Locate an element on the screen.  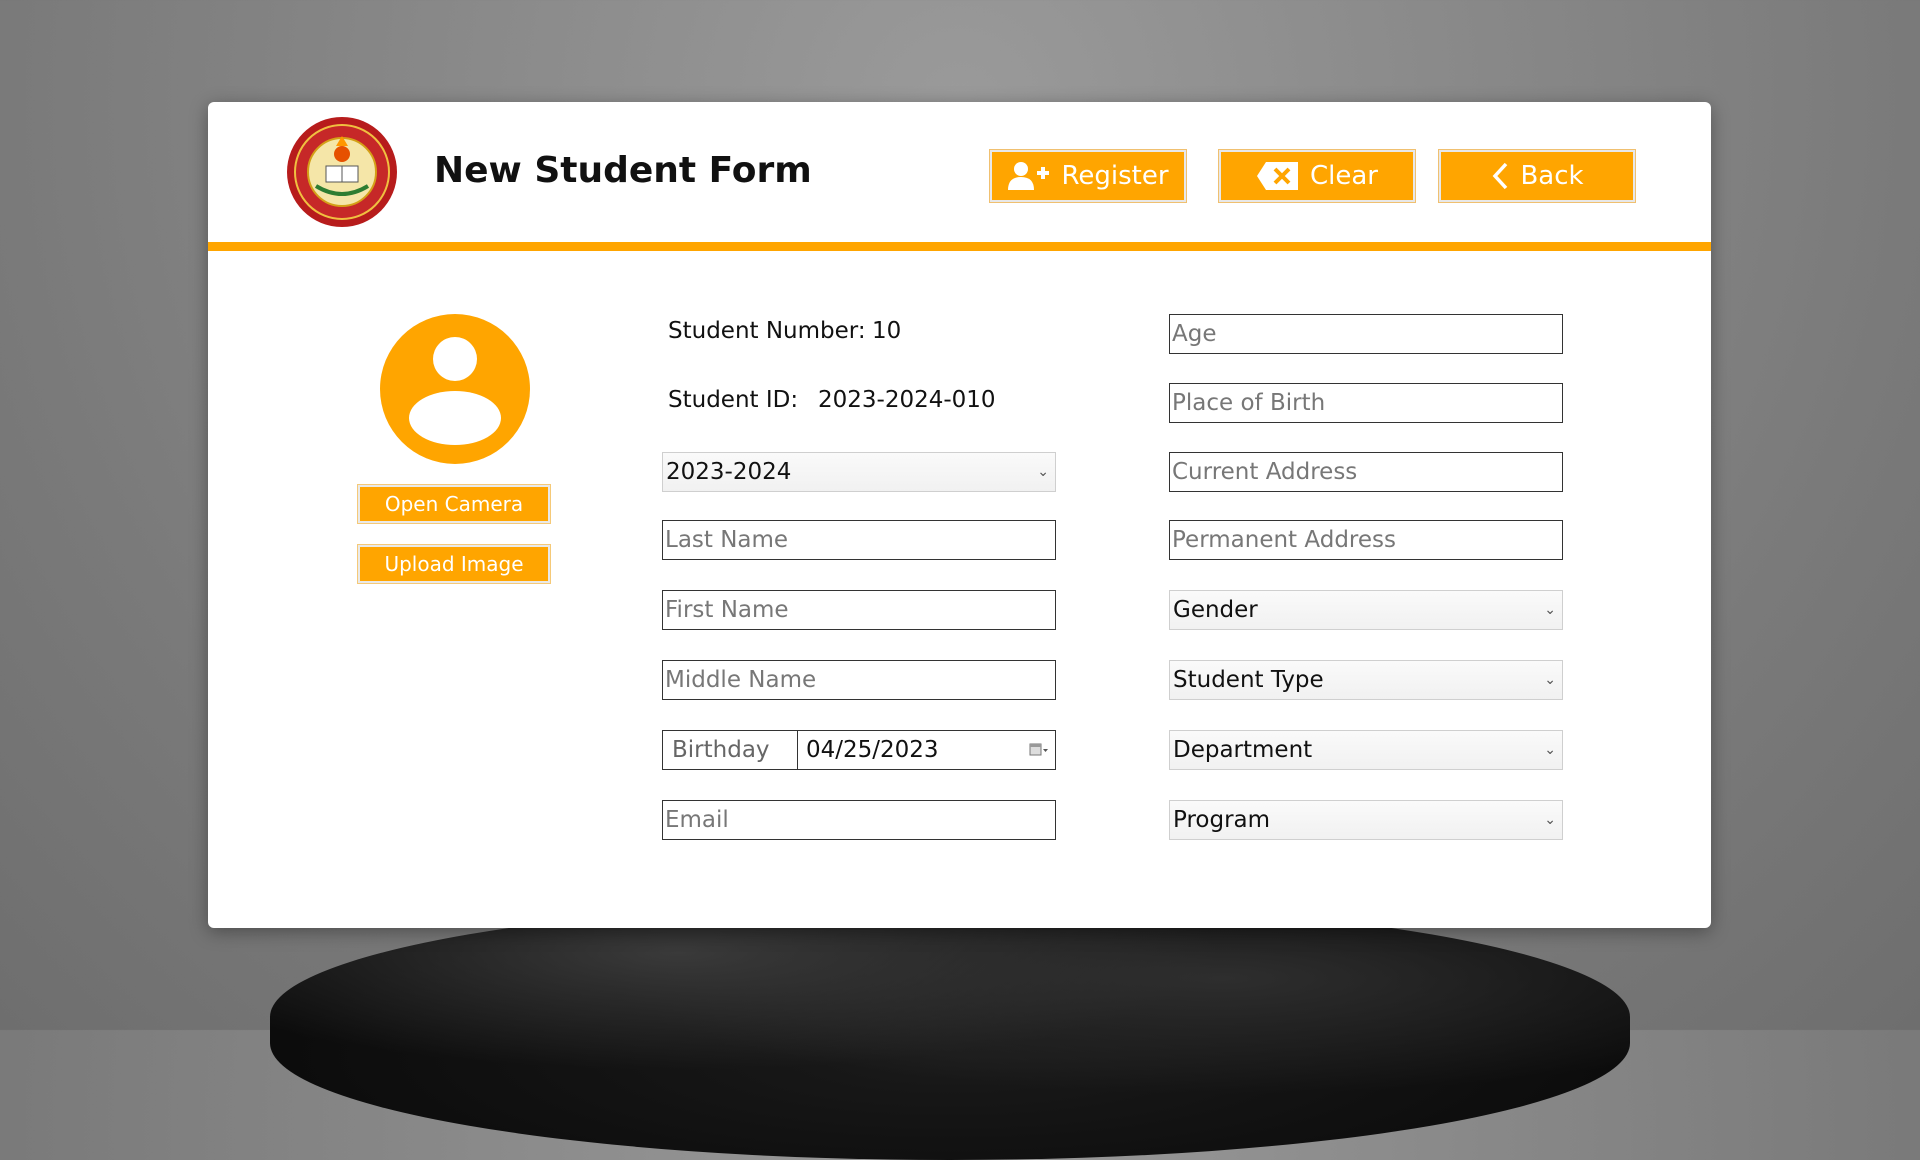
gender-select: Gender ⌄ is located at coordinates (1366, 610).